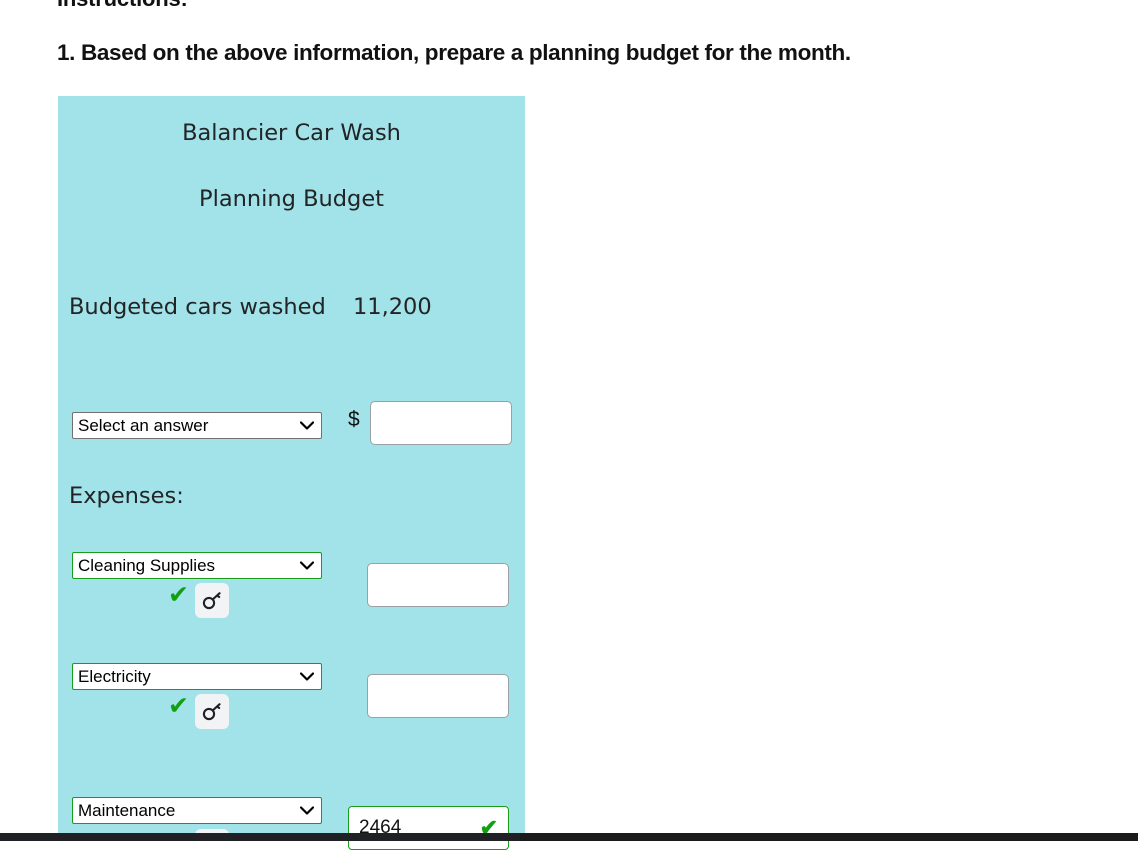 This screenshot has width=1138, height=850. Describe the element at coordinates (291, 199) in the screenshot. I see `report-title: Planning Budget` at that location.